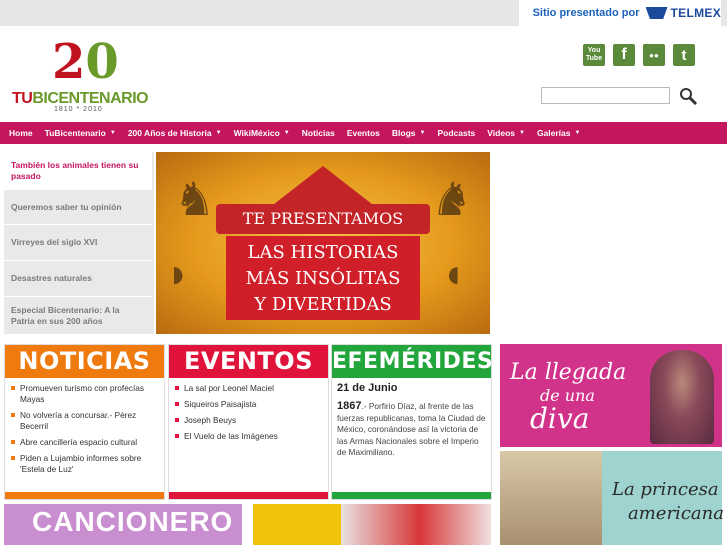 This screenshot has width=727, height=545. I want to click on cancionero-title: CANCIONERO, so click(133, 521).